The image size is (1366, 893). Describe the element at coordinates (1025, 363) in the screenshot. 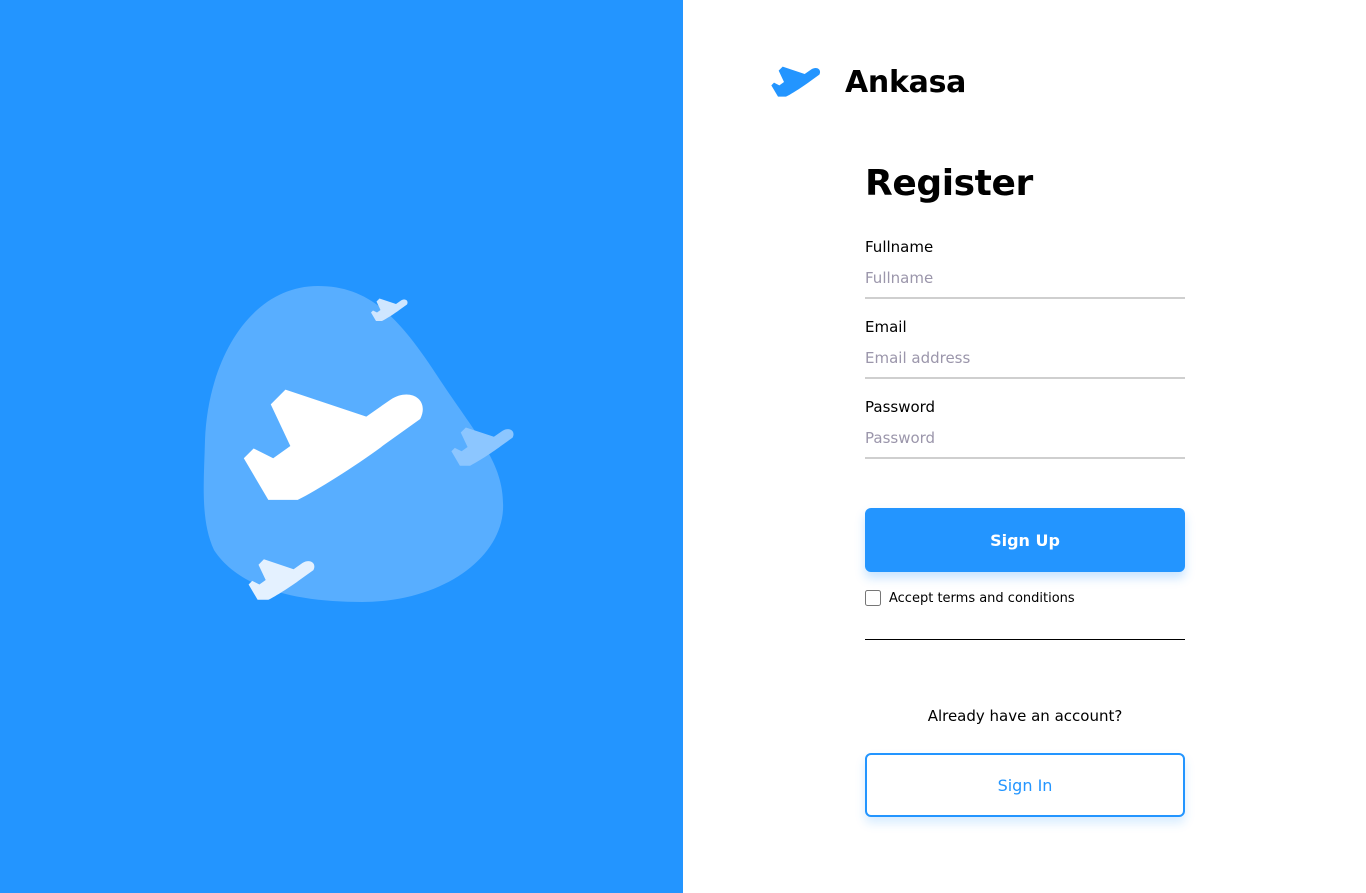

I see `email-input` at that location.